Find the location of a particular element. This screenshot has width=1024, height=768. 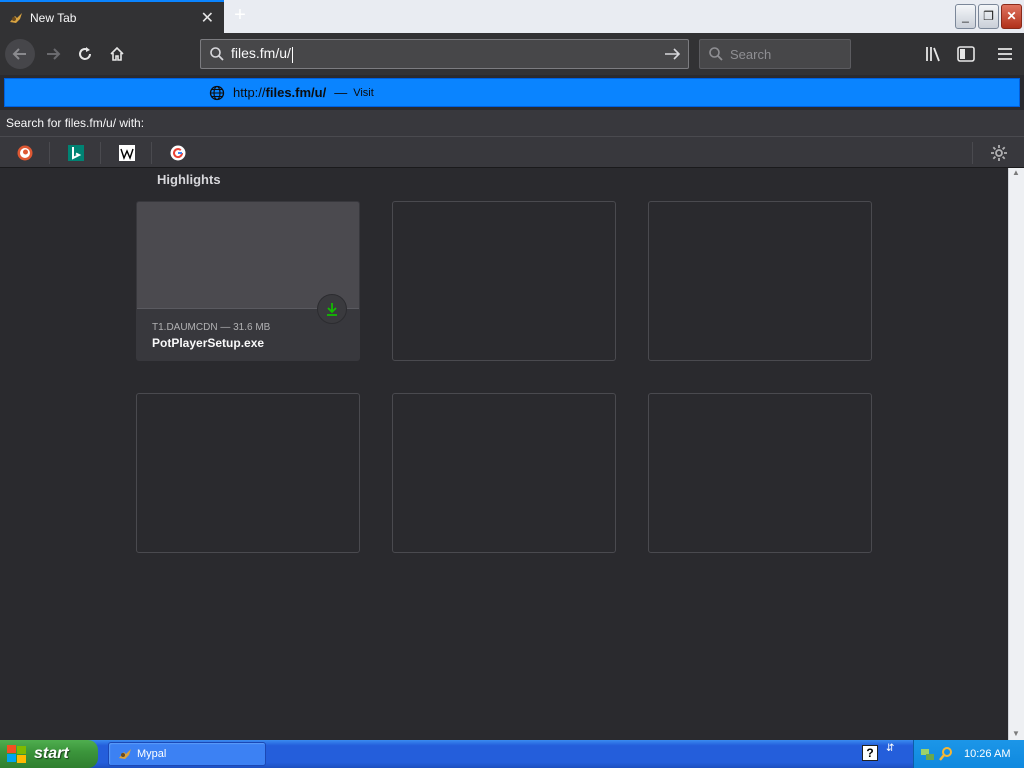

back-button is located at coordinates (20, 54).